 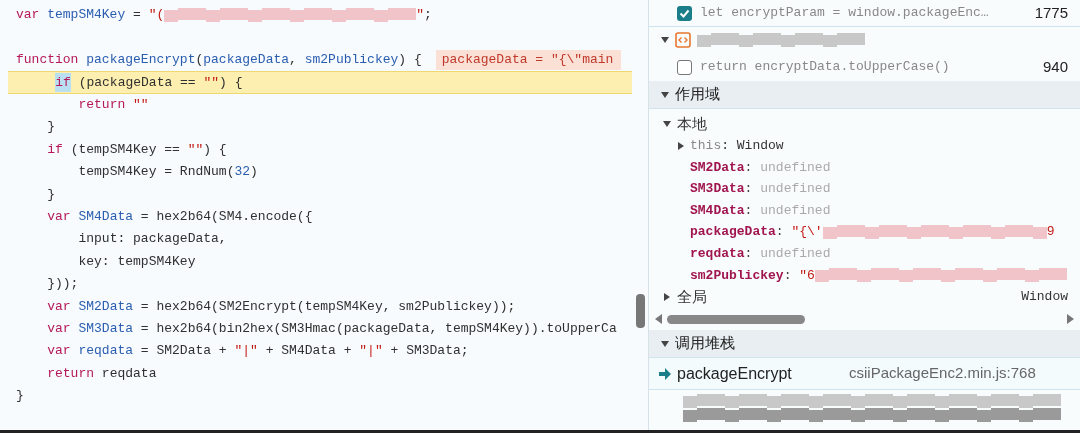 I want to click on scope-group-title: 本地, so click(x=692, y=124).